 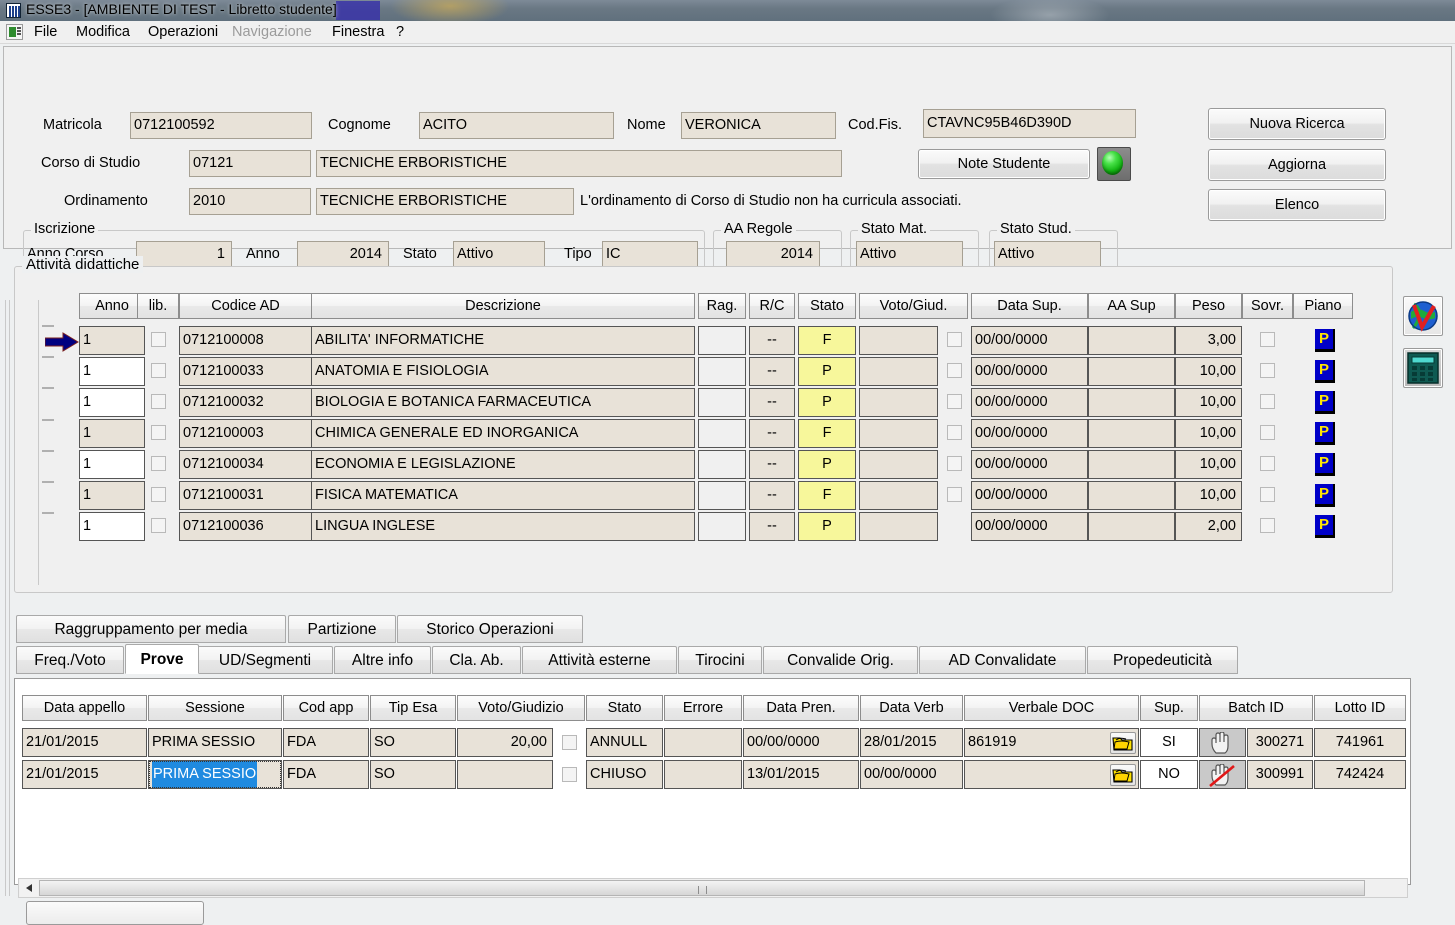 I want to click on col-header-errore: Errore, so click(x=703, y=708).